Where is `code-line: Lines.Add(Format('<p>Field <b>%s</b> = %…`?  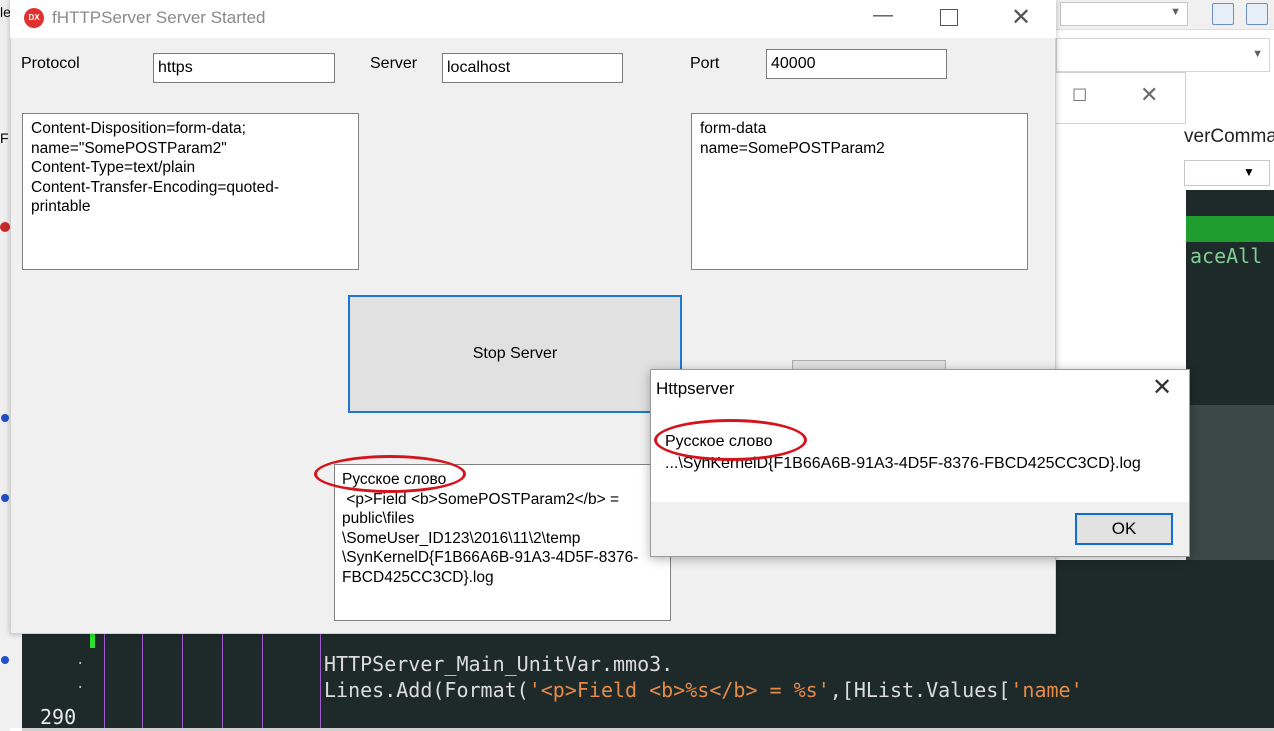
code-line: Lines.Add(Format('<p>Field <b>%s</b> = %… is located at coordinates (703, 690).